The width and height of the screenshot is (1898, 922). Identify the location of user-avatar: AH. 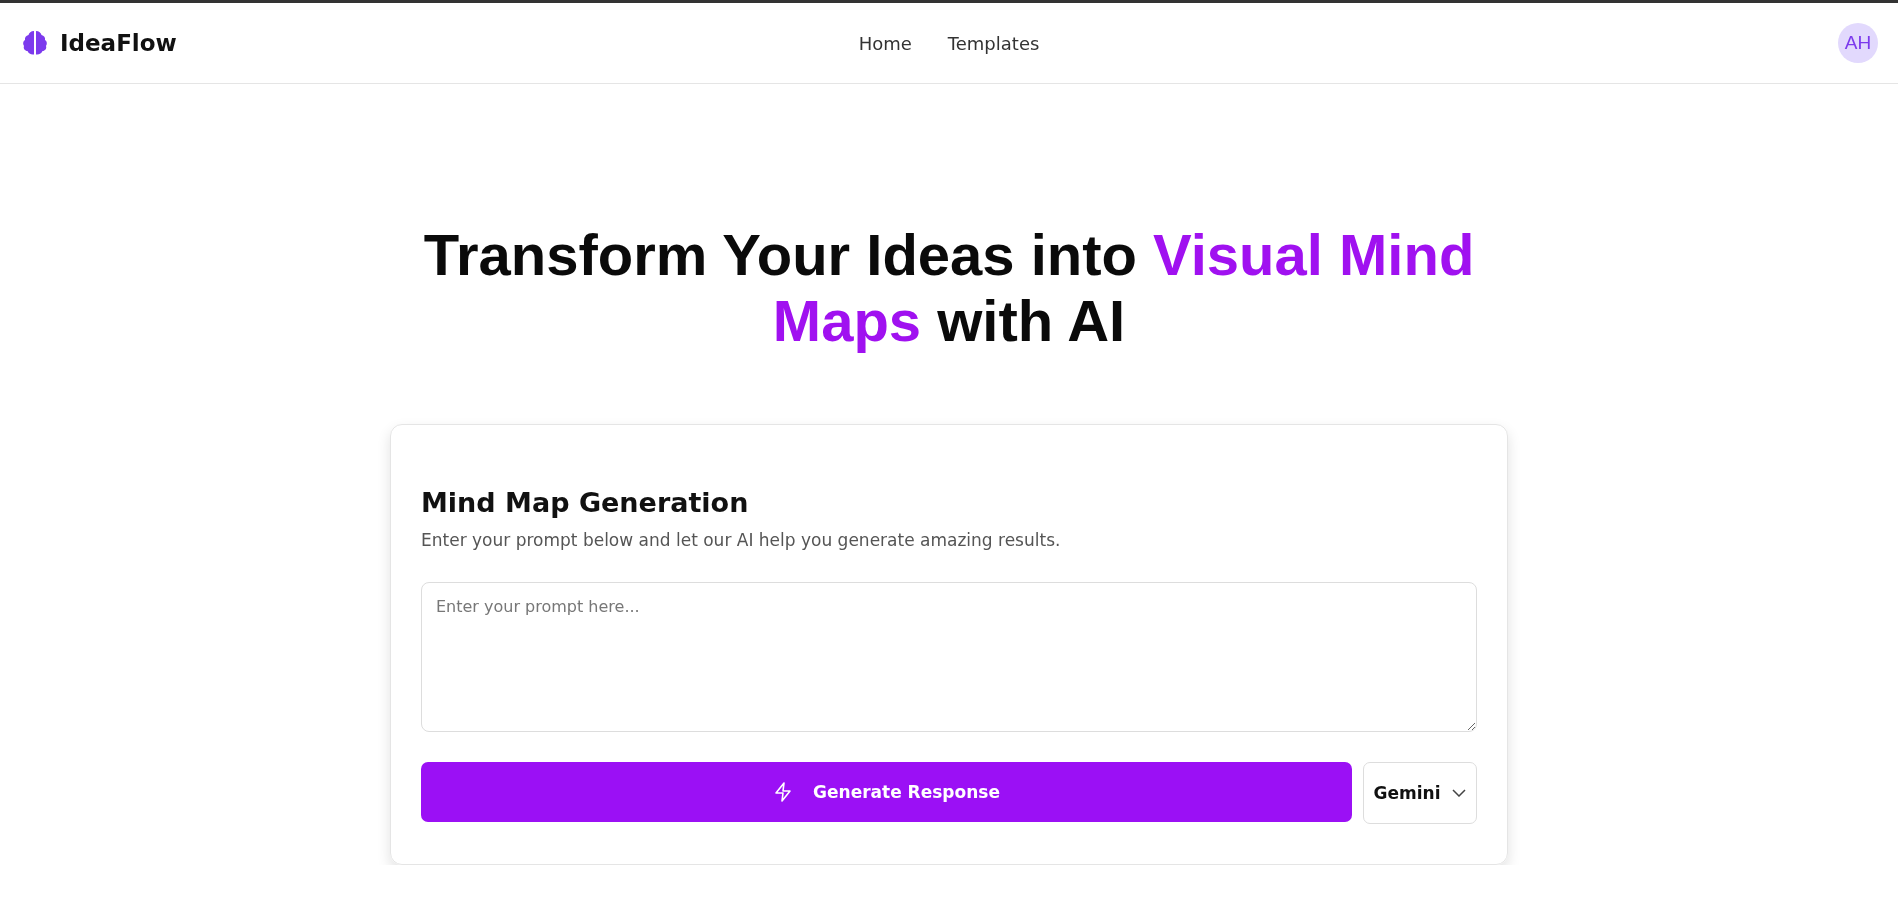
(1858, 43).